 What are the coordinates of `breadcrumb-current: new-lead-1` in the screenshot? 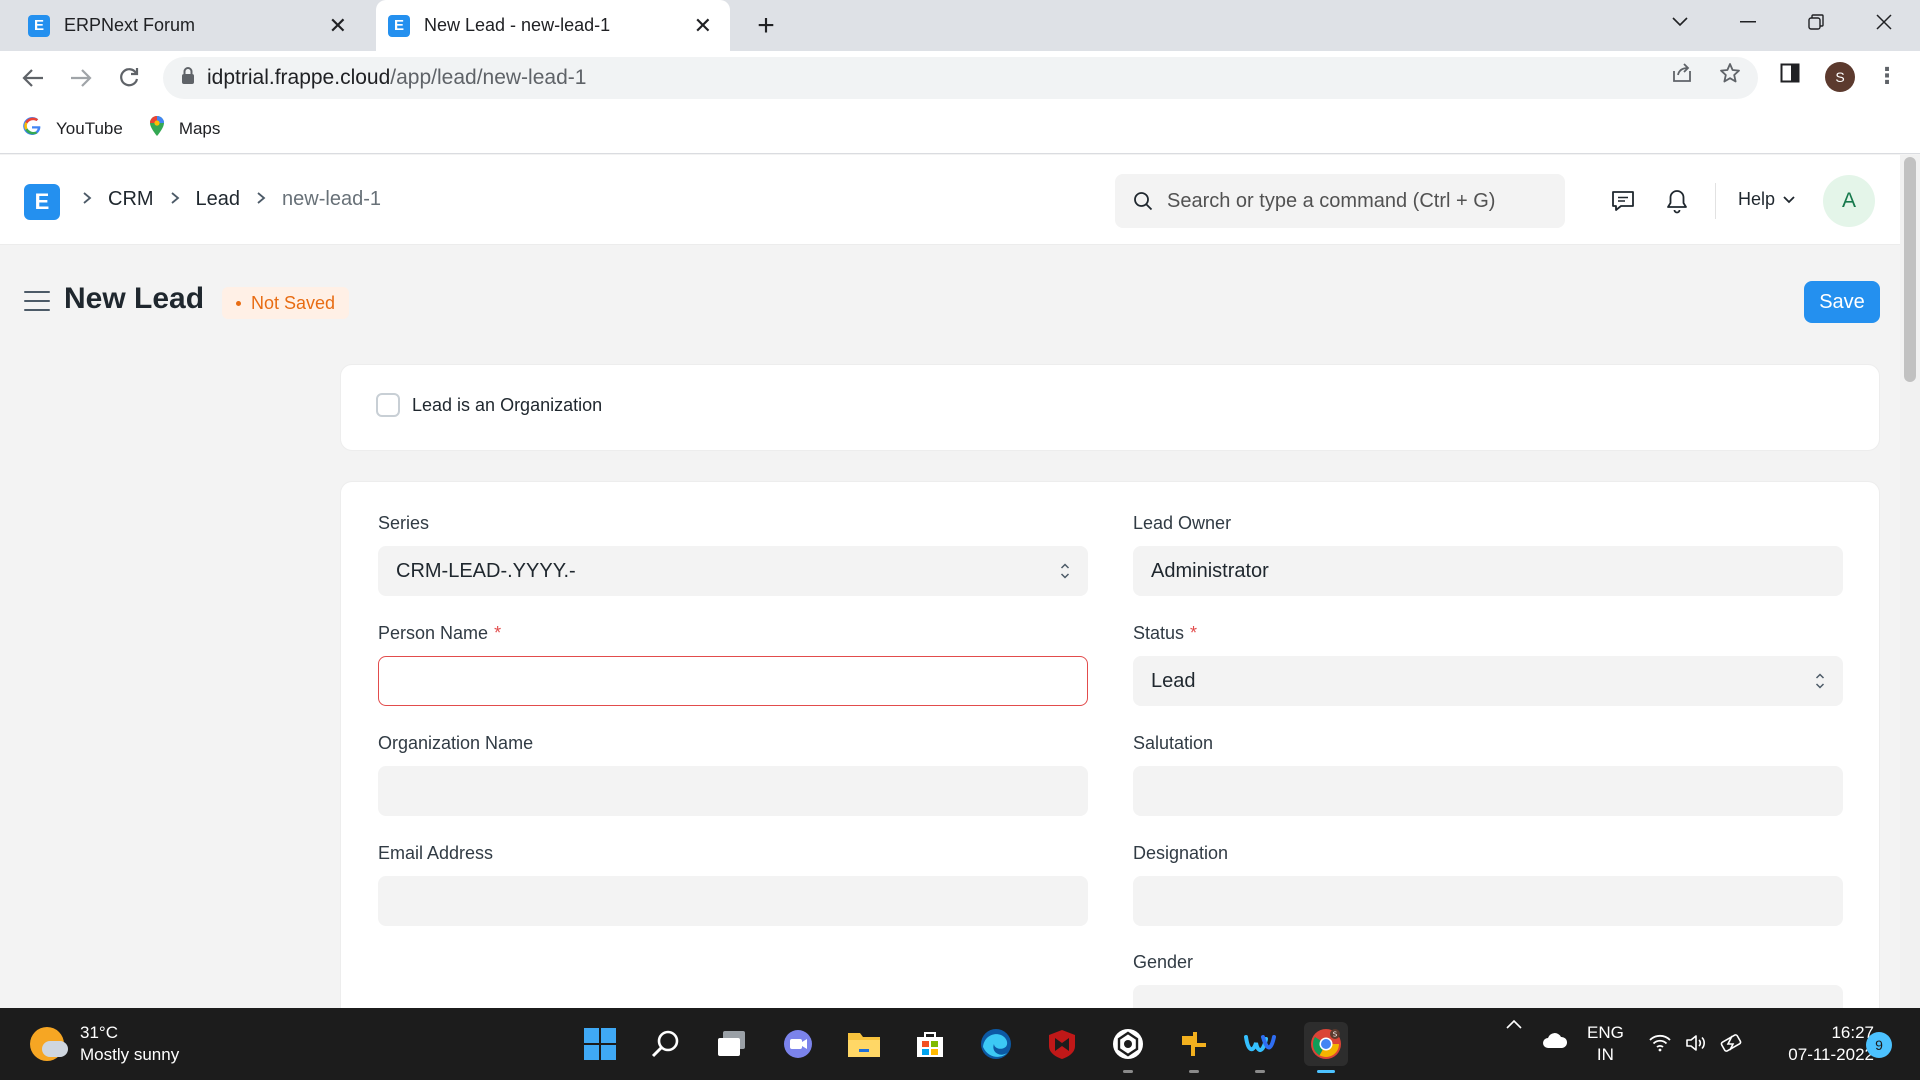 It's located at (331, 199).